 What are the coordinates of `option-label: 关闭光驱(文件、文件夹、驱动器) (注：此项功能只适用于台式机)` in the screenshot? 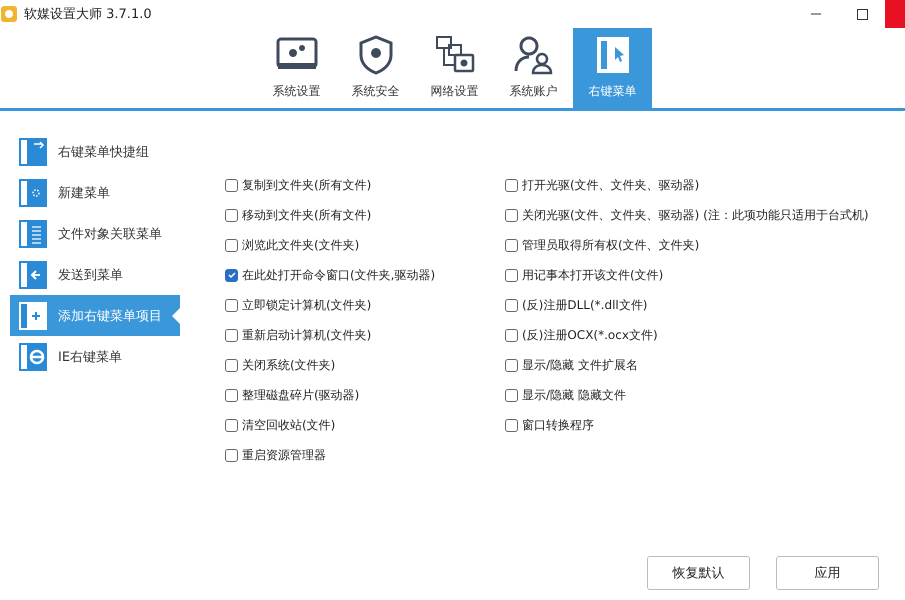 It's located at (695, 215).